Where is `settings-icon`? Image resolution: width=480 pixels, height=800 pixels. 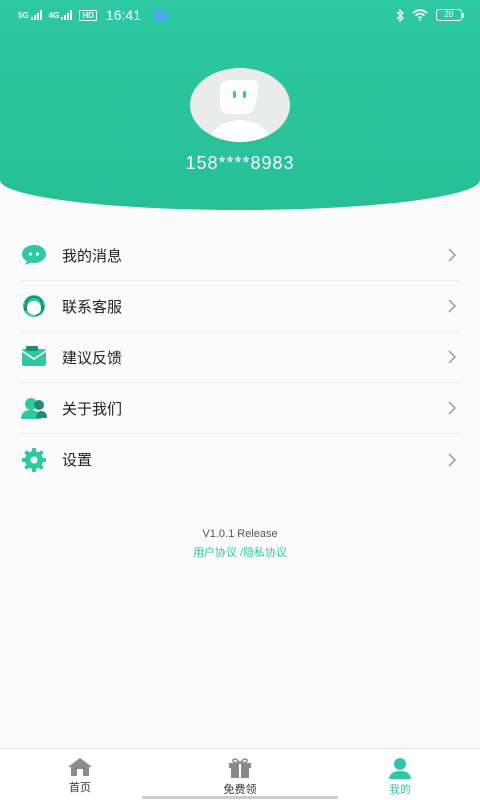
settings-icon is located at coordinates (34, 460).